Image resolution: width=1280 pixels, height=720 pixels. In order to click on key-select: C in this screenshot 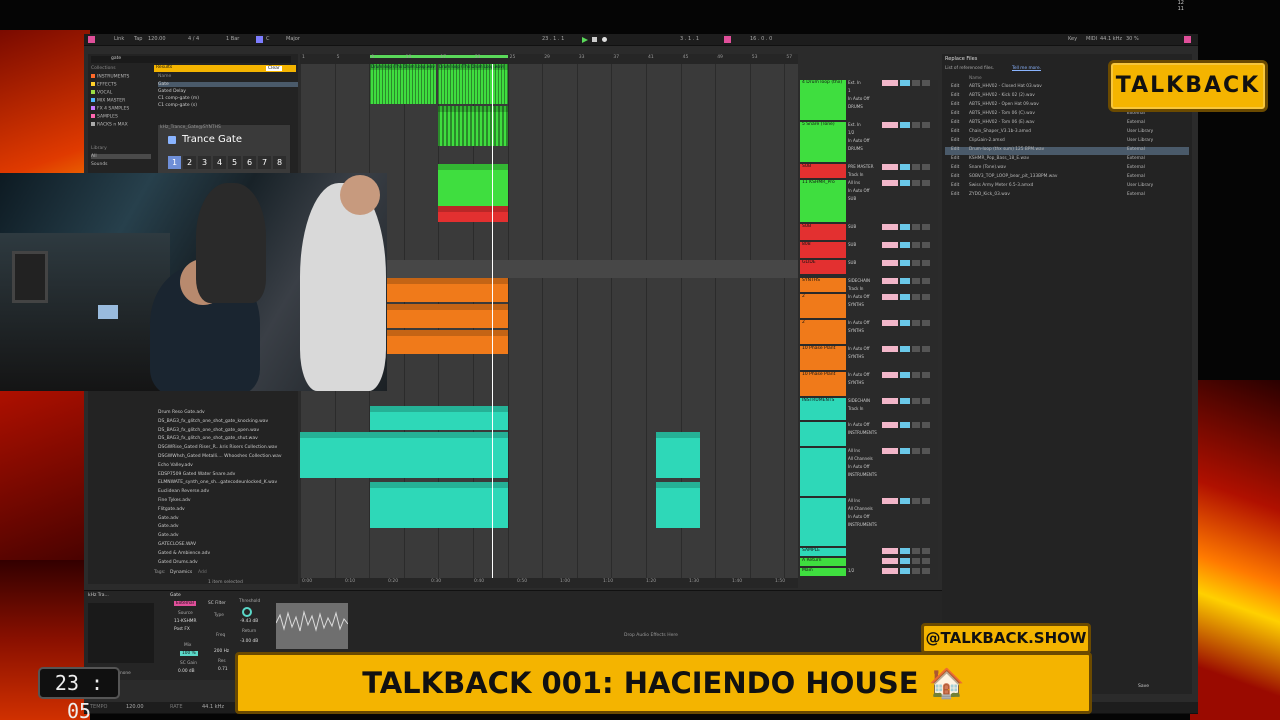, I will do `click(268, 39)`.